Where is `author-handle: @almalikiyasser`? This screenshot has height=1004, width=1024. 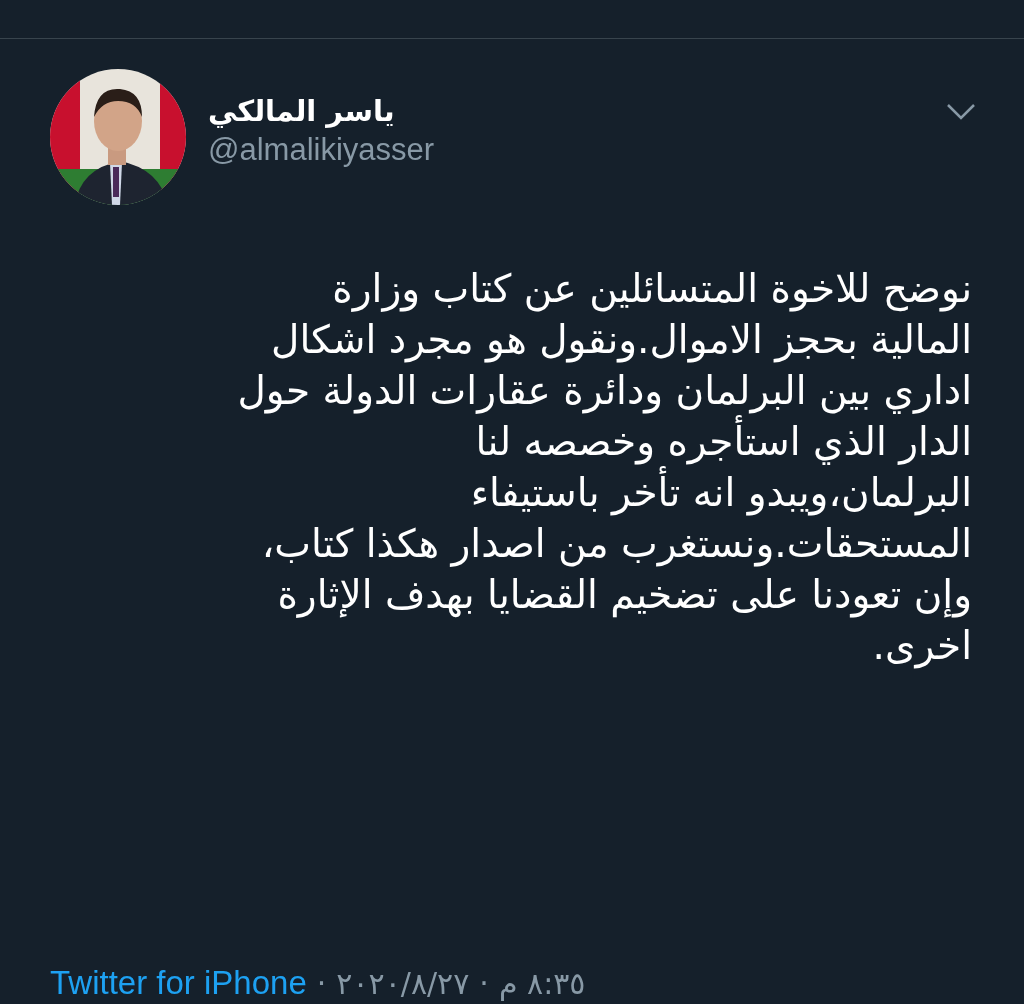
author-handle: @almalikiyasser is located at coordinates (321, 150).